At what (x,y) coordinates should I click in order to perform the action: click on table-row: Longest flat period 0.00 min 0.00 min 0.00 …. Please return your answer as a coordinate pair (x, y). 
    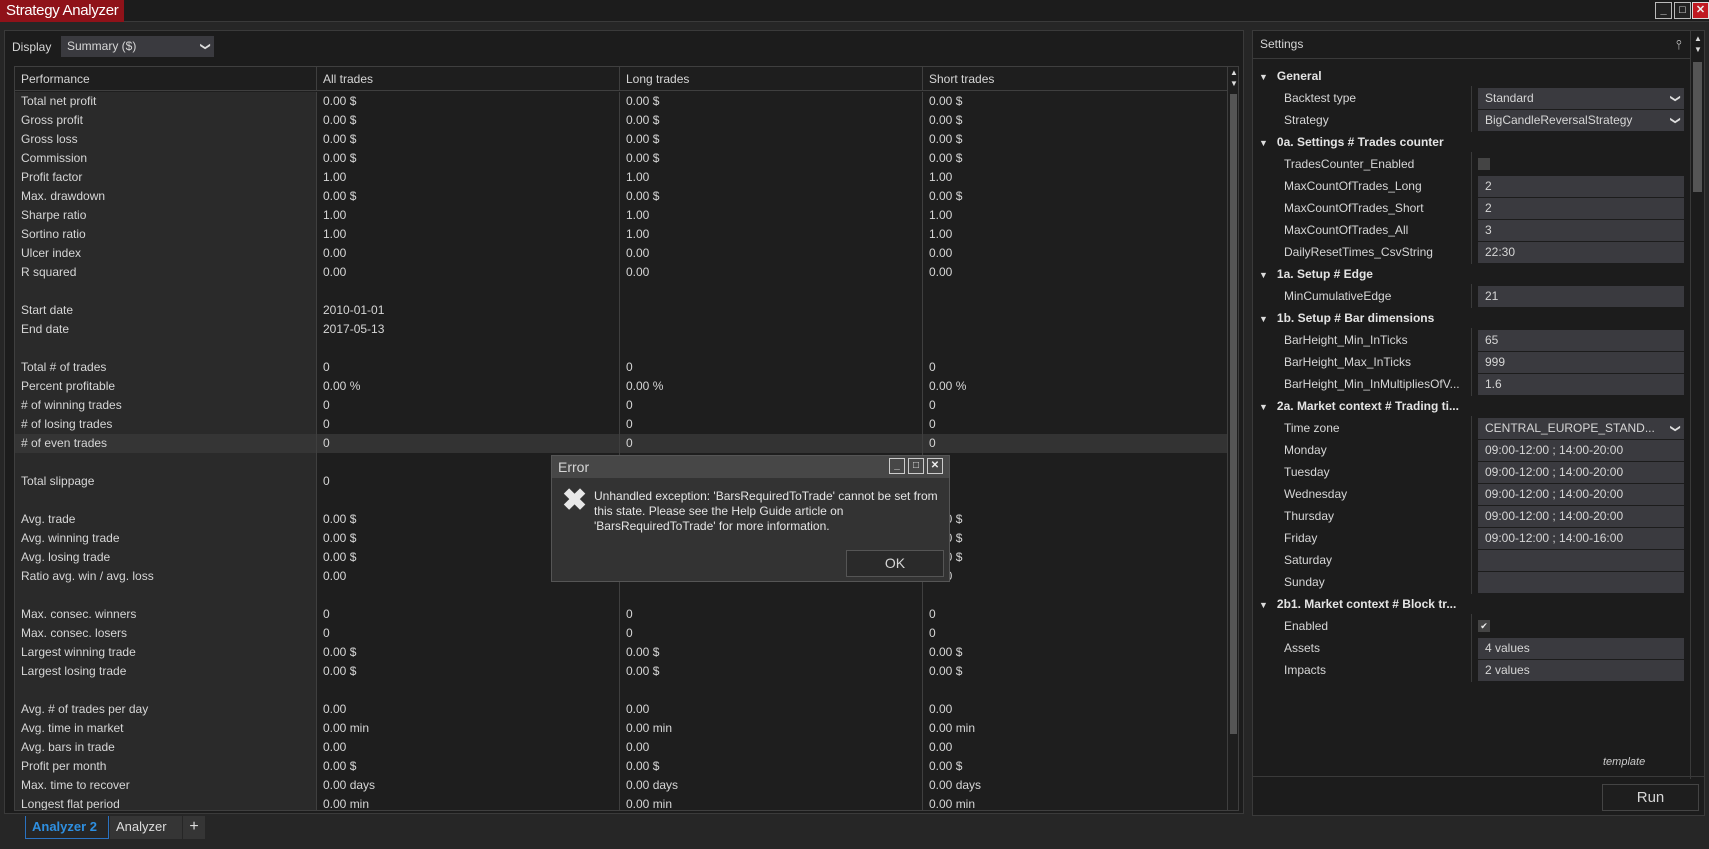
    Looking at the image, I should click on (621, 802).